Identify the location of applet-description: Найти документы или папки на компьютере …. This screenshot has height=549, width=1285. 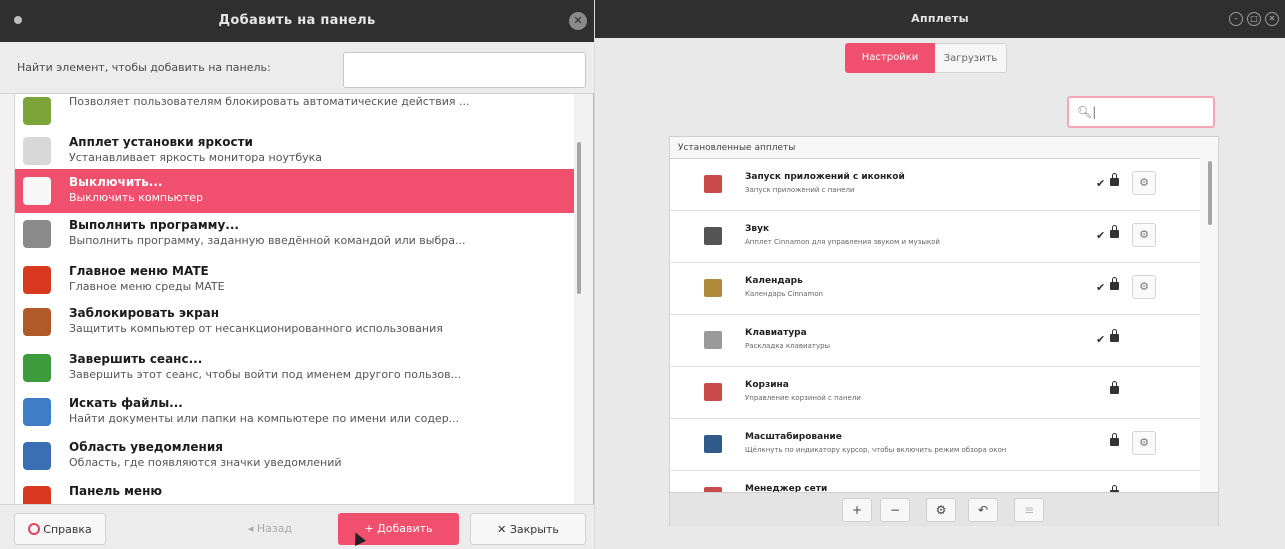
(264, 418).